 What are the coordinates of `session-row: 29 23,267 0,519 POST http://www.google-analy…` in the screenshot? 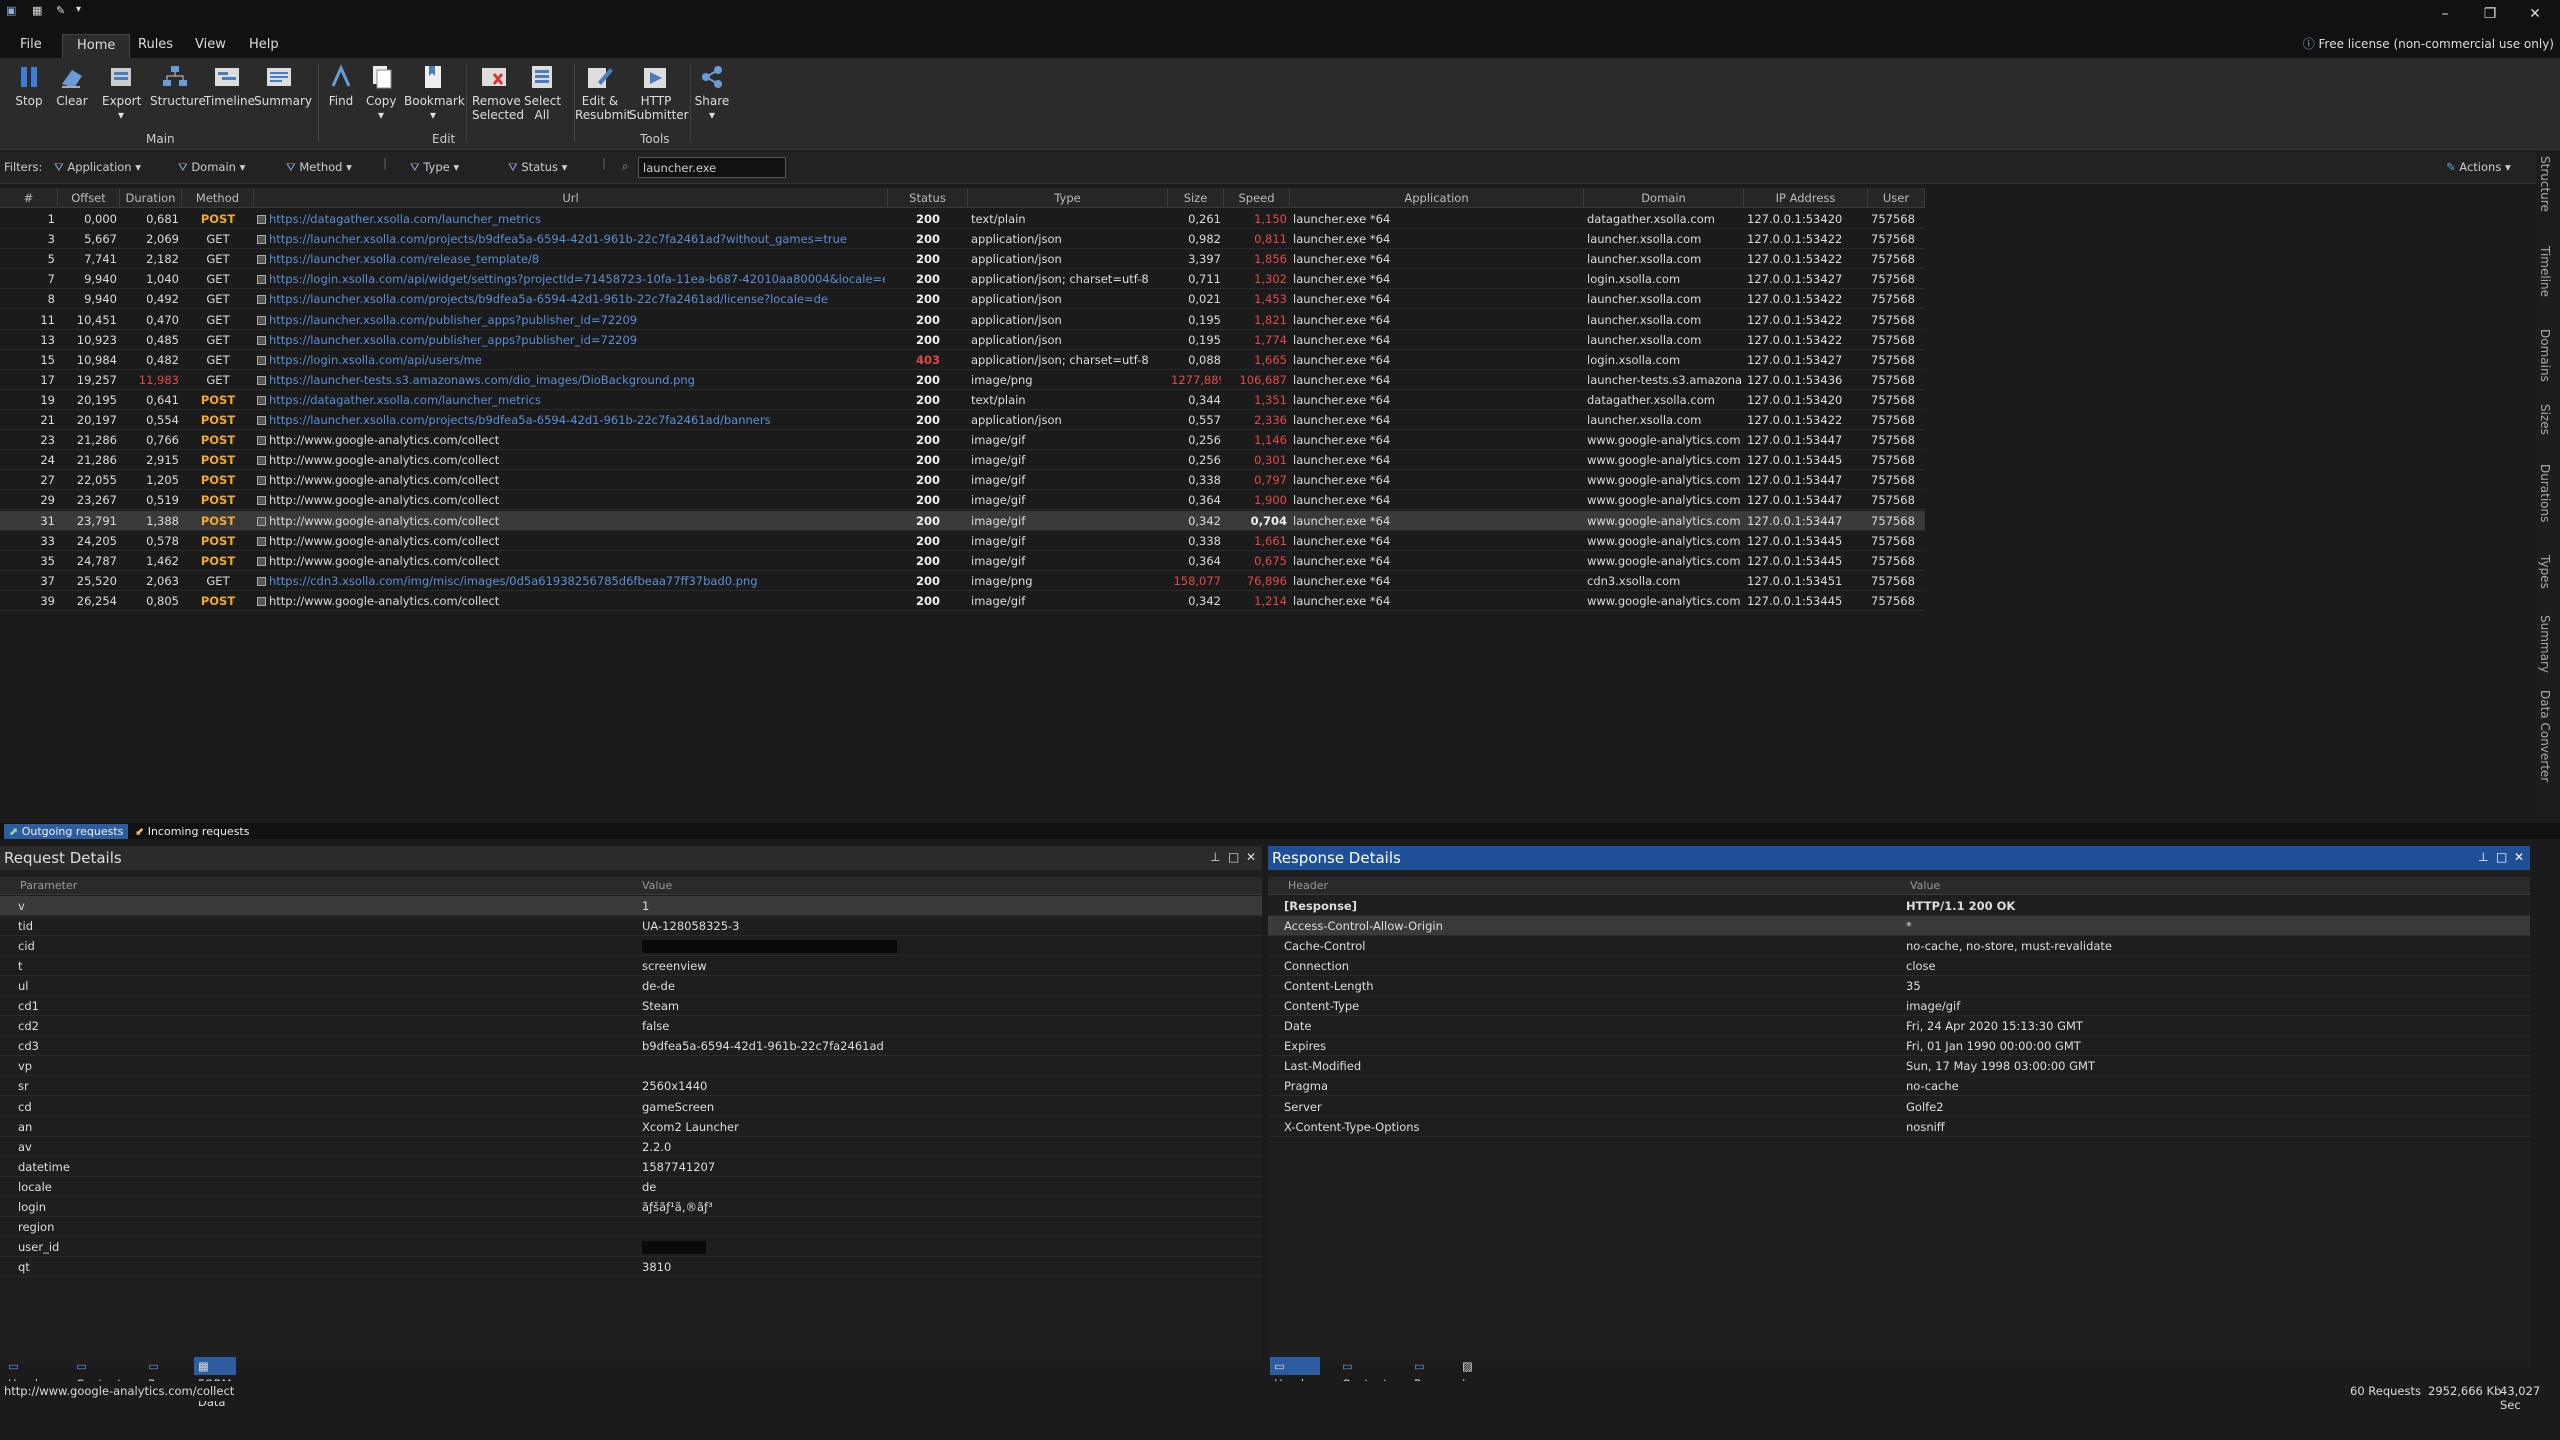 It's located at (962, 500).